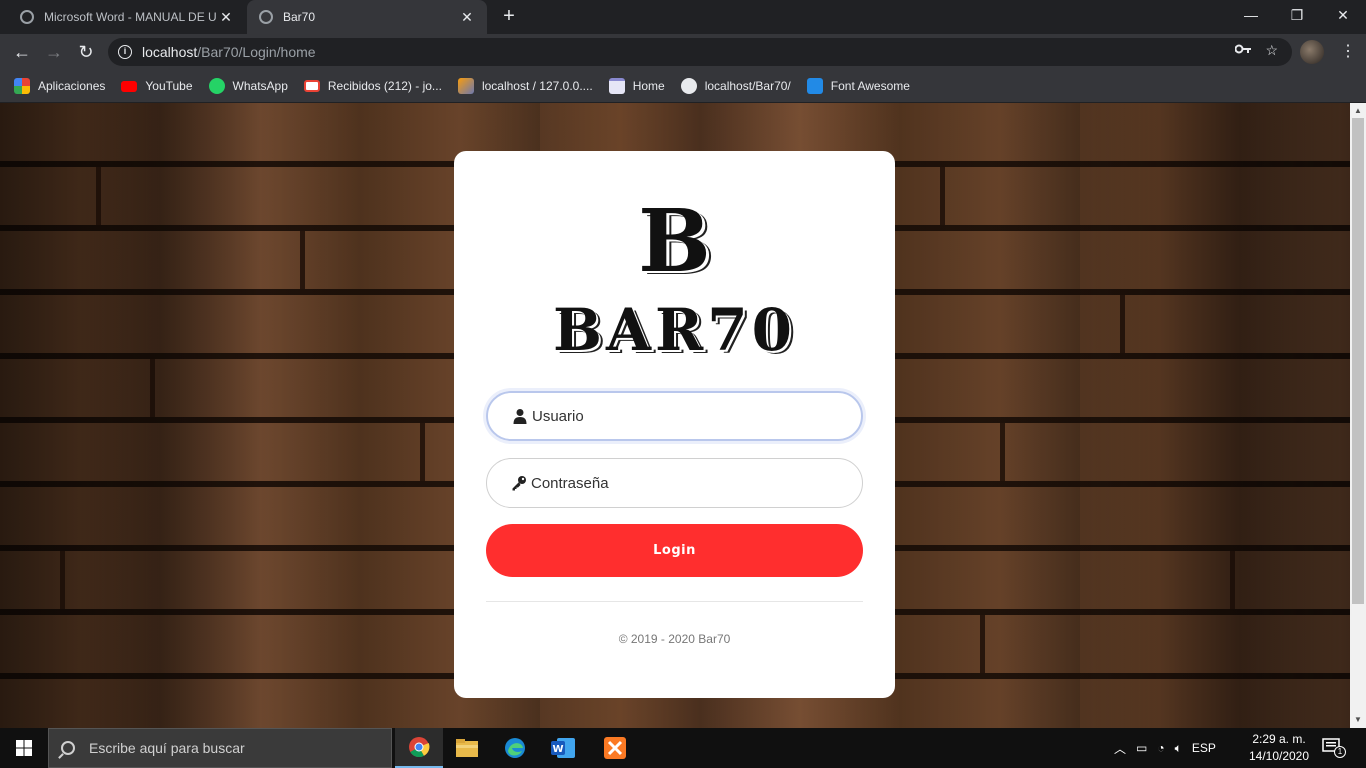  Describe the element at coordinates (1204, 748) in the screenshot. I see `language-indicator: ESP` at that location.